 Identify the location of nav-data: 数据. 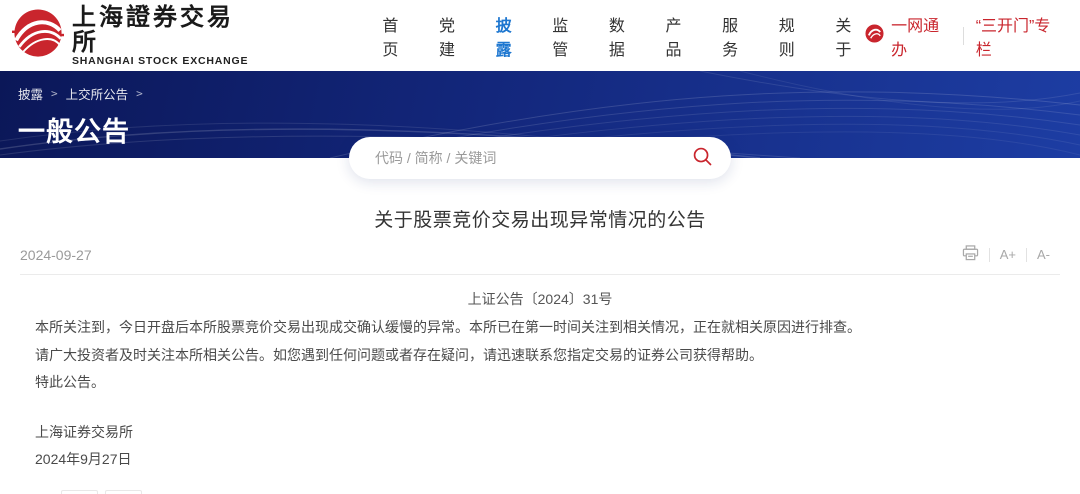
(624, 36).